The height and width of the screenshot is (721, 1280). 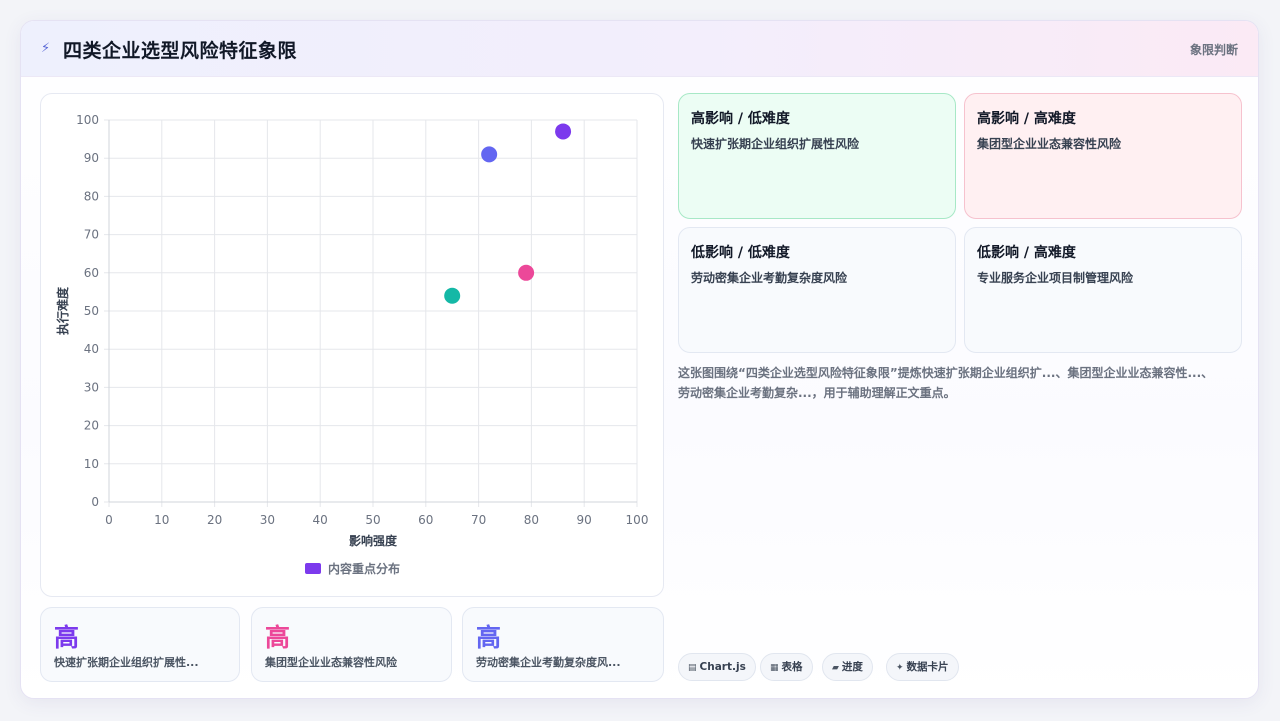 What do you see at coordinates (320, 520) in the screenshot?
I see `x-tick-label: 40` at bounding box center [320, 520].